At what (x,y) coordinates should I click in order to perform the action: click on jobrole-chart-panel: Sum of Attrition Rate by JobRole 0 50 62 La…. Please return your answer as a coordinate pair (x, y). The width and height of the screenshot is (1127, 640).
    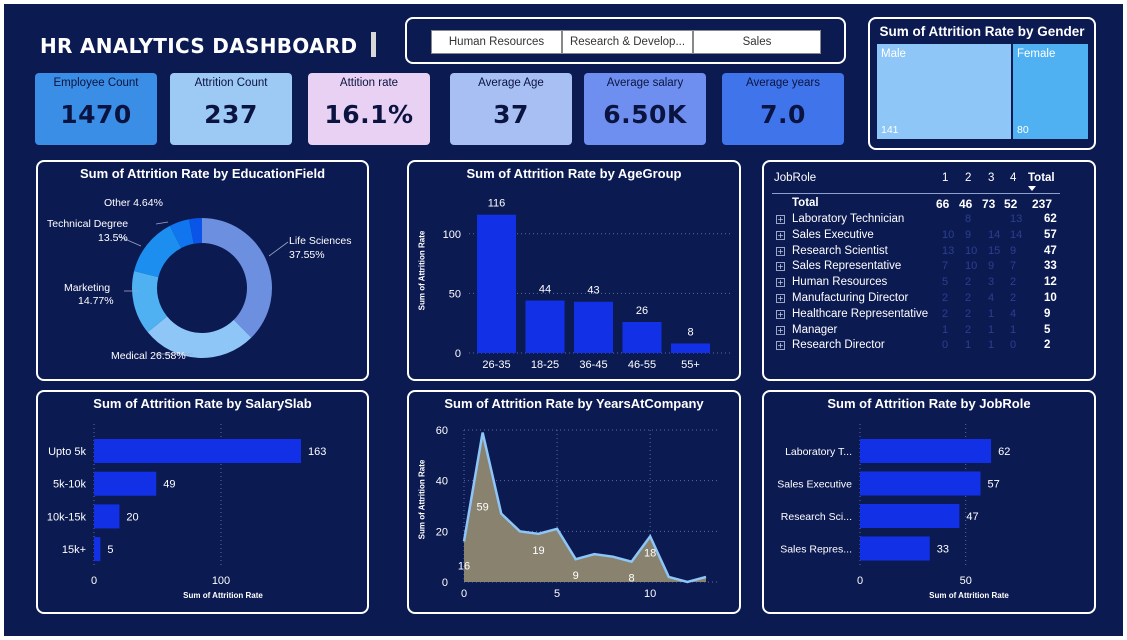
    Looking at the image, I should click on (929, 502).